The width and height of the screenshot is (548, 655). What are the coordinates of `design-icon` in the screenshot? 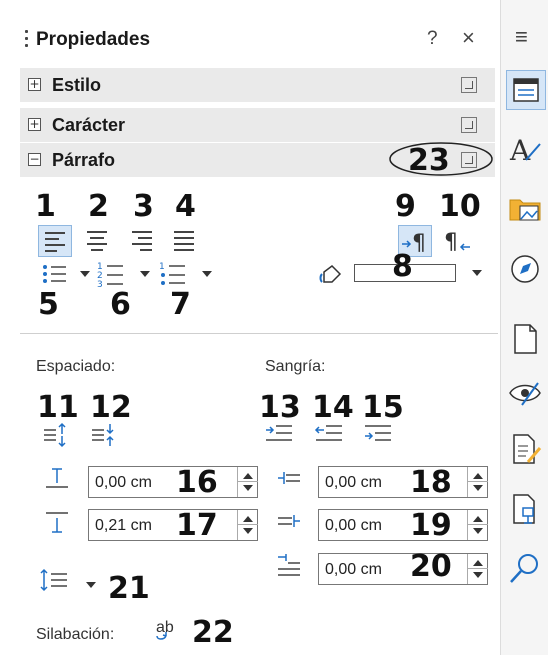 It's located at (524, 509).